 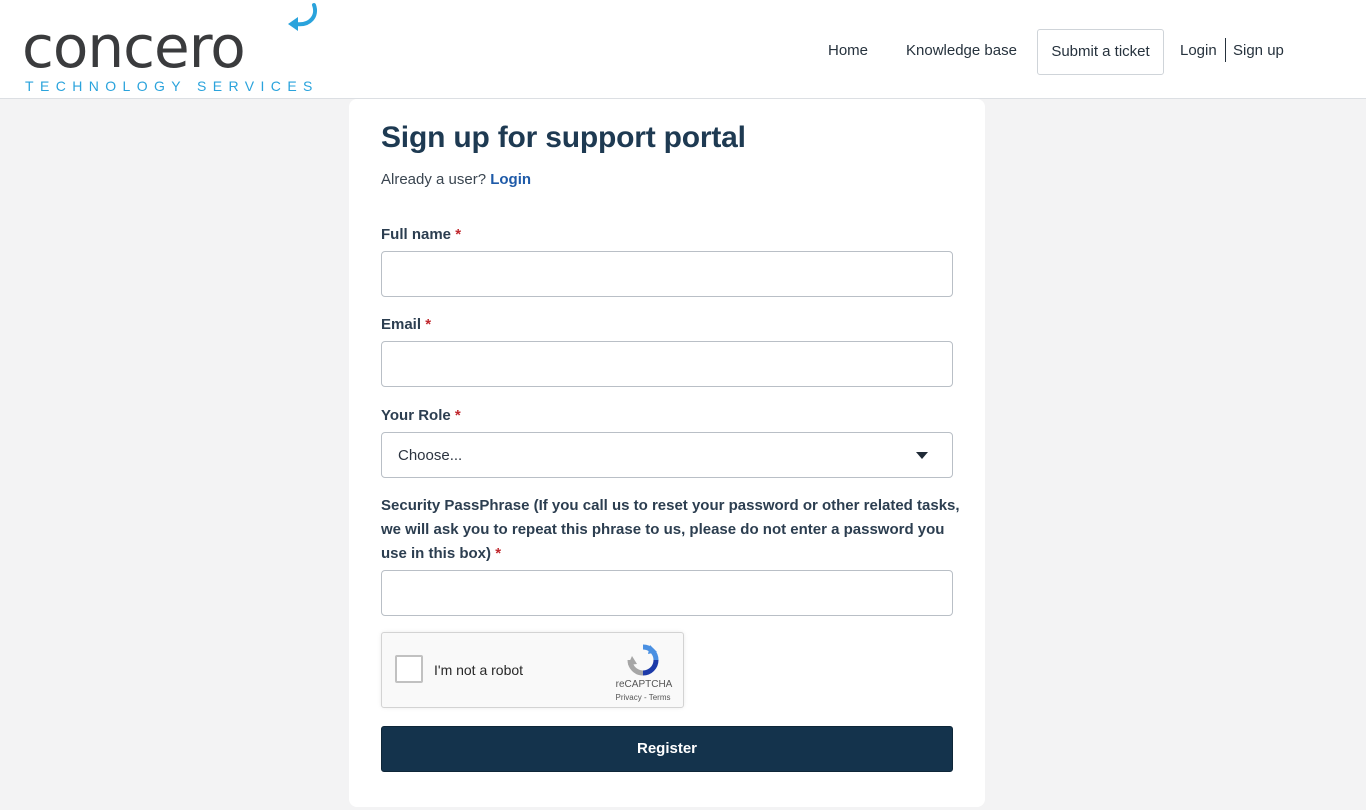 I want to click on nav-home-link: Home, so click(x=848, y=51).